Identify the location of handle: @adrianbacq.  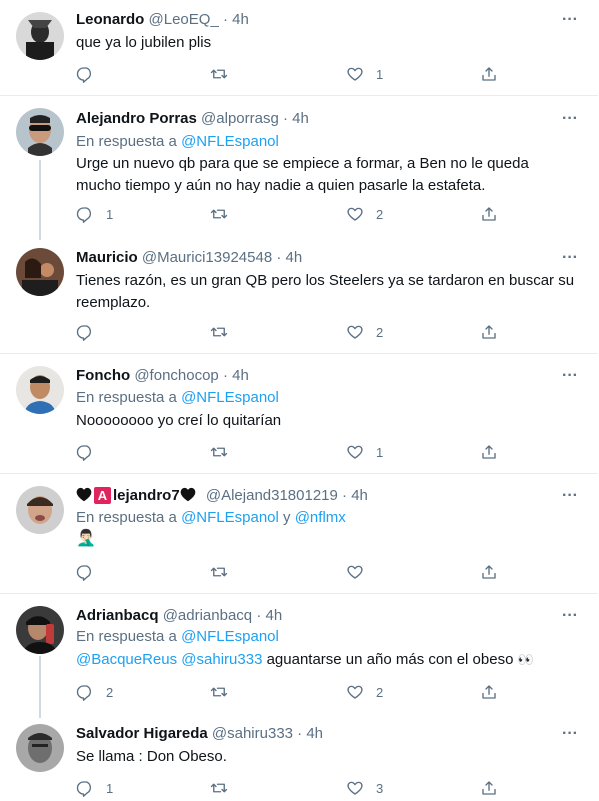
(207, 615).